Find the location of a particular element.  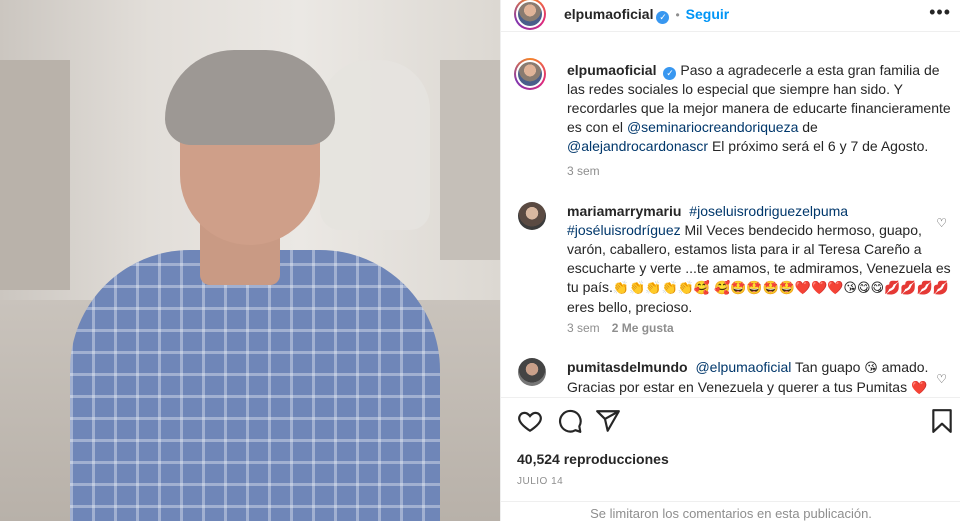

post-header: elpumaoficial ✓ • Seguir ••• is located at coordinates (730, 16).